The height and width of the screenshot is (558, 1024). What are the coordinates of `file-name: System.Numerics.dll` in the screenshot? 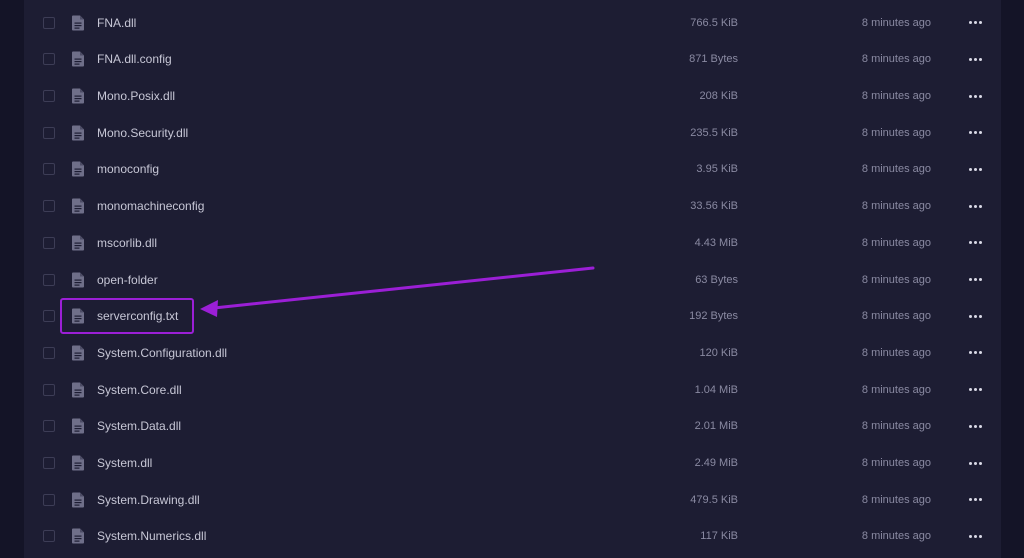 It's located at (151, 536).